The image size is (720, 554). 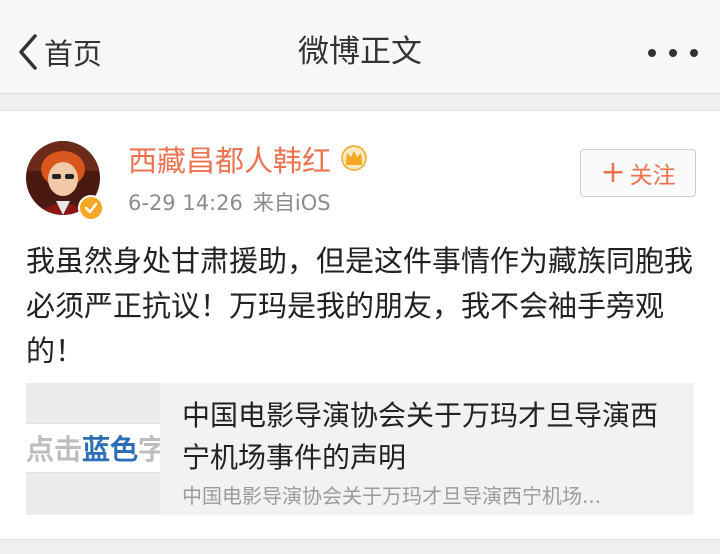 What do you see at coordinates (652, 176) in the screenshot?
I see `follow-label: 关注` at bounding box center [652, 176].